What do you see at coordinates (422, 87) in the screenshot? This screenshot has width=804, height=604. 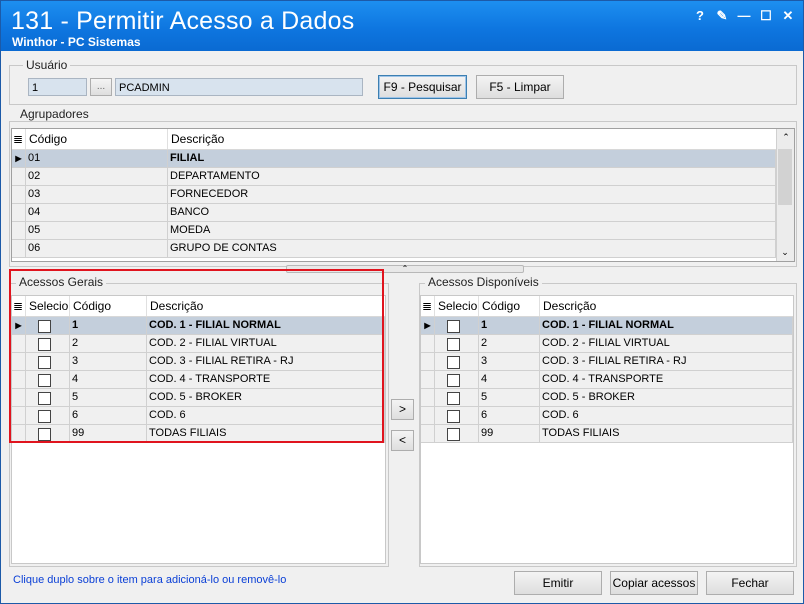 I see `pesquisar-button: F9 - Pesquisar` at bounding box center [422, 87].